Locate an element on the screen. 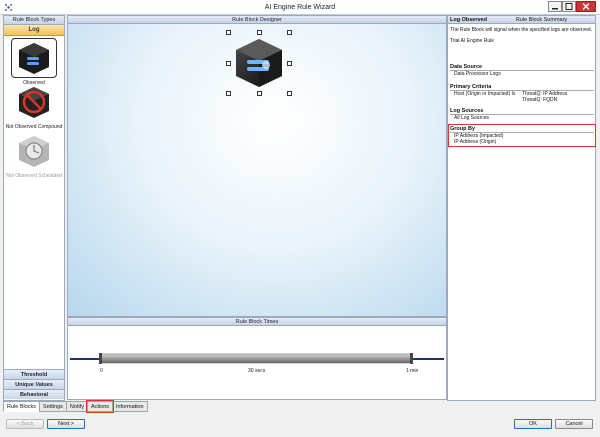 The width and height of the screenshot is (600, 437). rule-block-types-header: Rule Block Types is located at coordinates (34, 20).